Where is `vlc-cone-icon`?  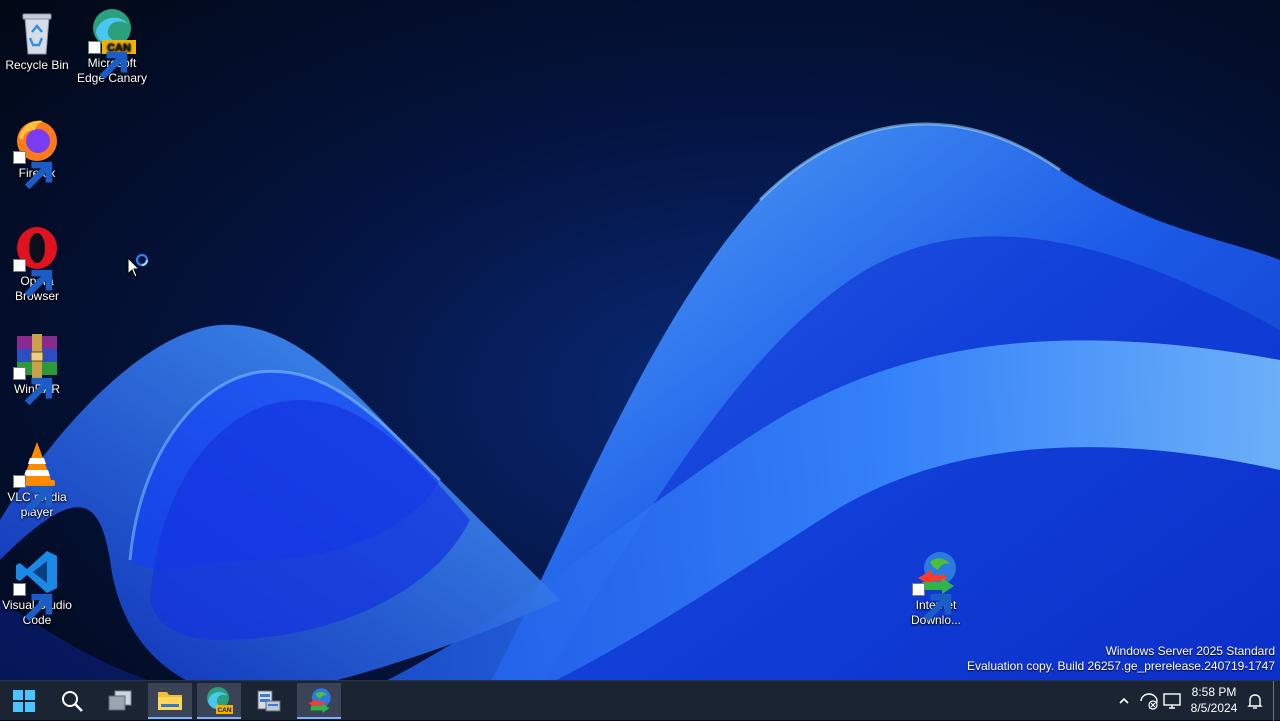
vlc-cone-icon is located at coordinates (37, 477).